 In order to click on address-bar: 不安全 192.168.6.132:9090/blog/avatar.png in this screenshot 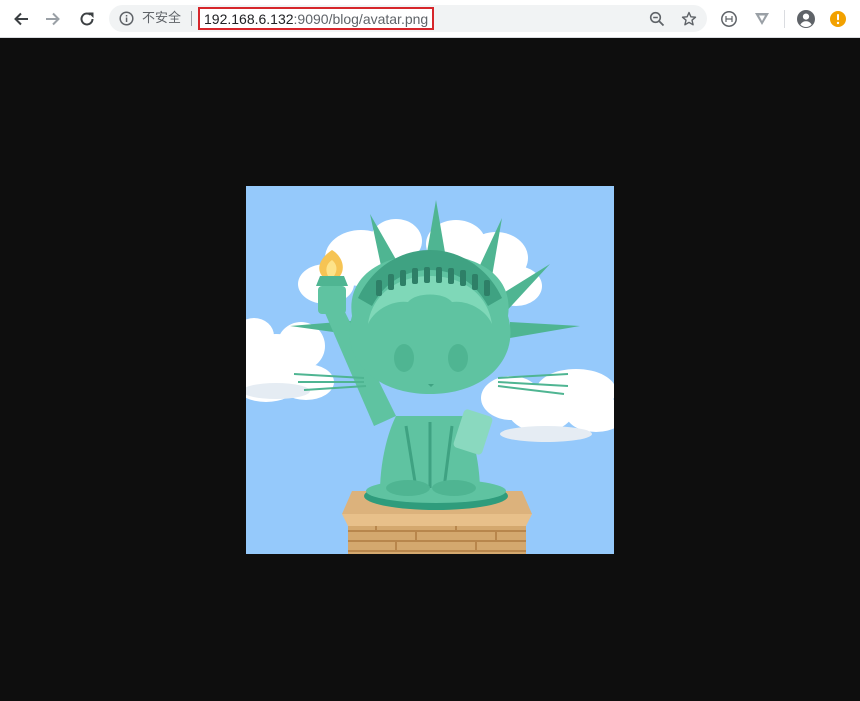, I will do `click(408, 18)`.